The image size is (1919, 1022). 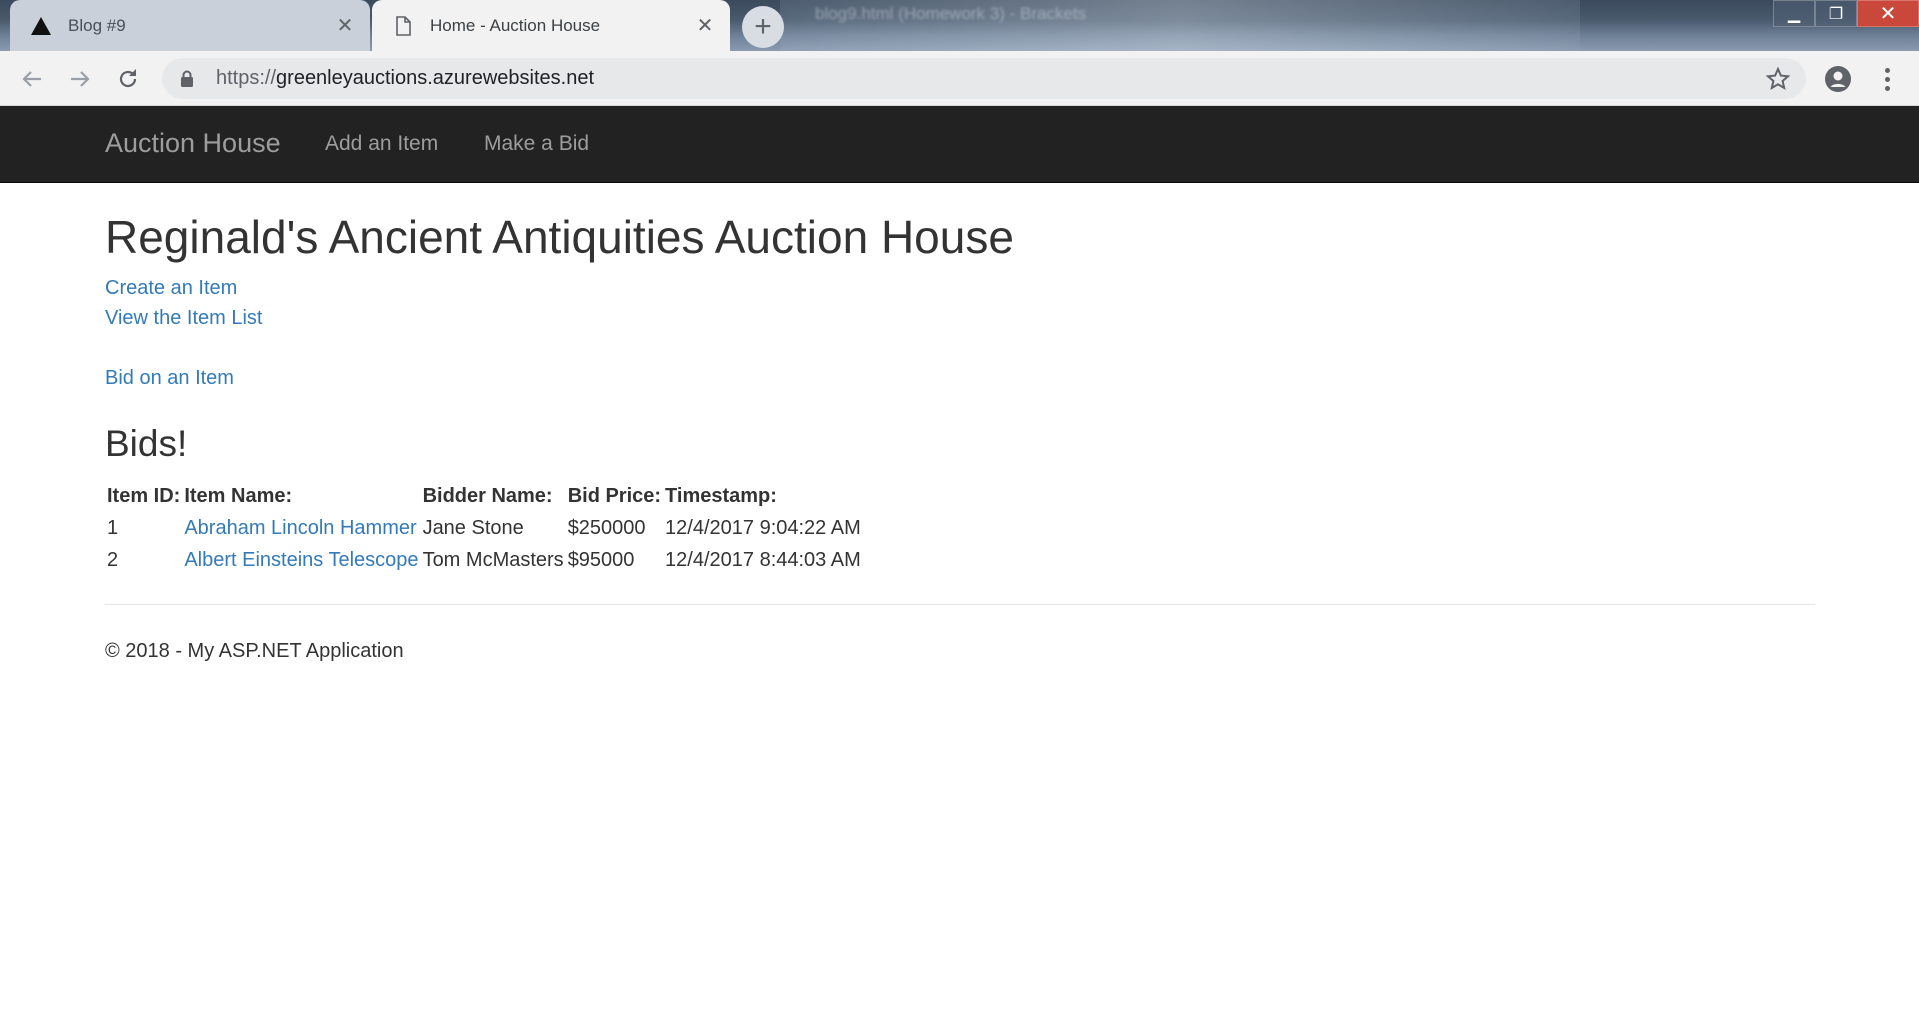 What do you see at coordinates (381, 144) in the screenshot?
I see `nav-add-item: Add an Item` at bounding box center [381, 144].